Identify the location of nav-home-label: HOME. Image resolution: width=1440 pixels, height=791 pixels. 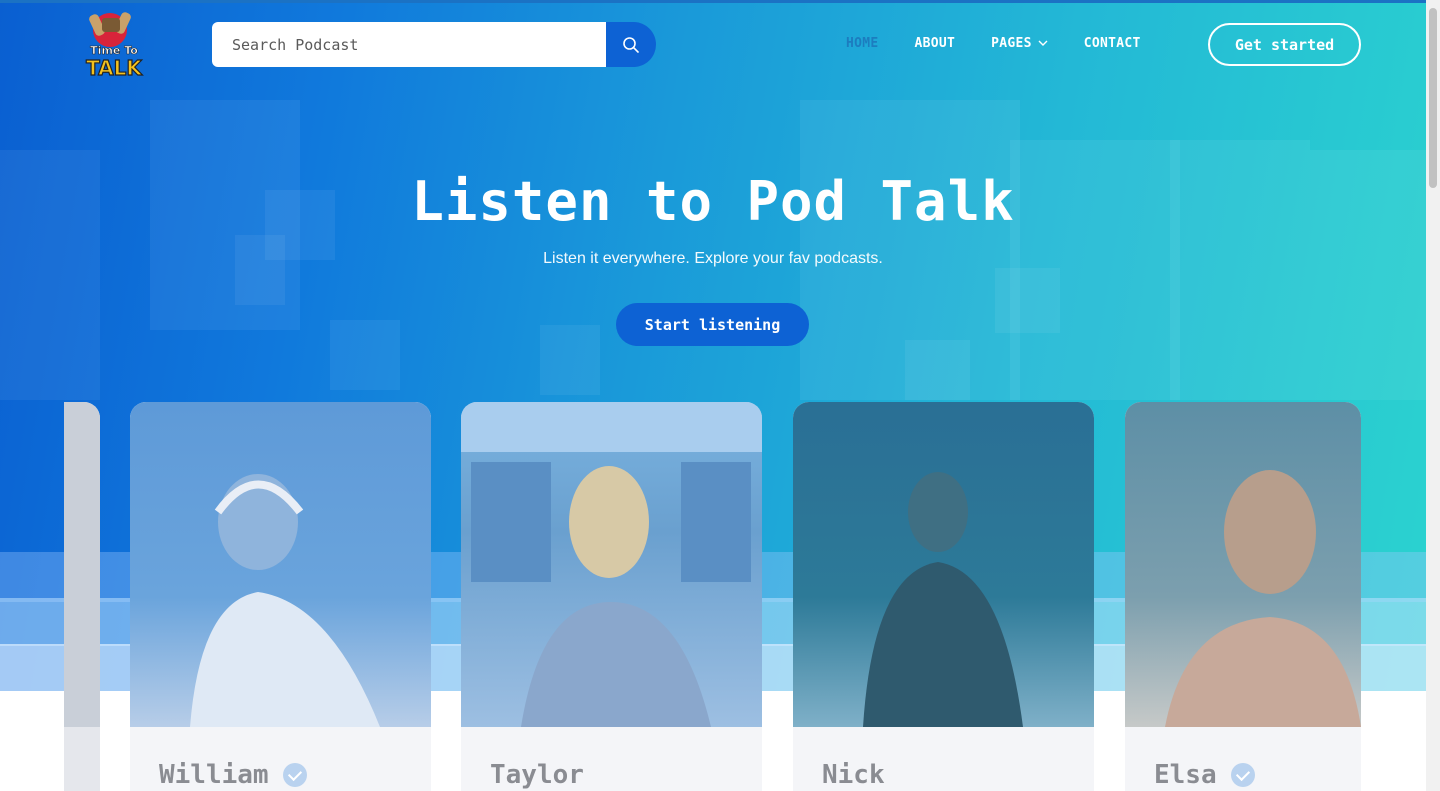
(862, 43).